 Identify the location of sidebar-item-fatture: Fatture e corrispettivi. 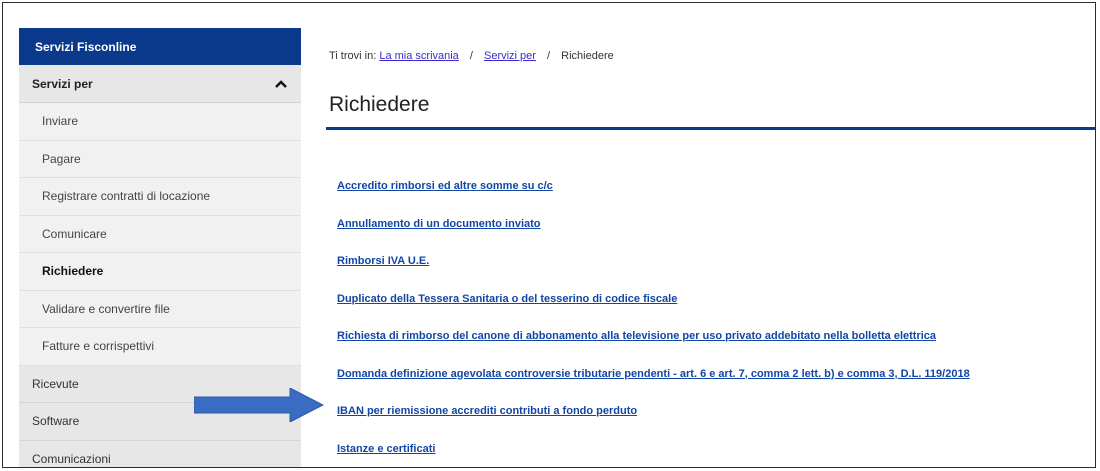
(160, 347).